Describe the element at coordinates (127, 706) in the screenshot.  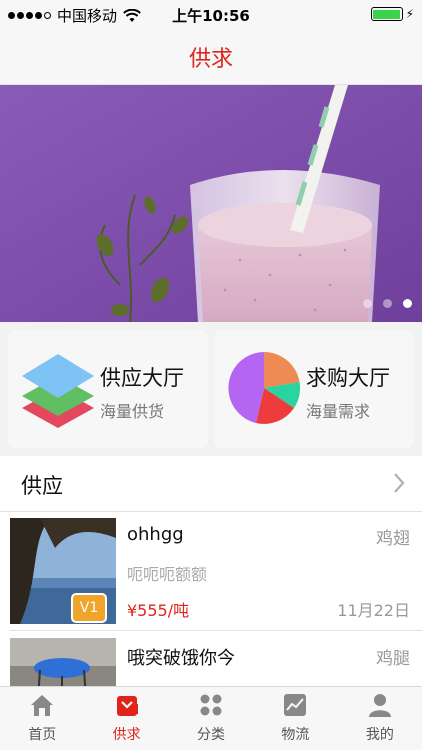
I see `supply-icon` at that location.